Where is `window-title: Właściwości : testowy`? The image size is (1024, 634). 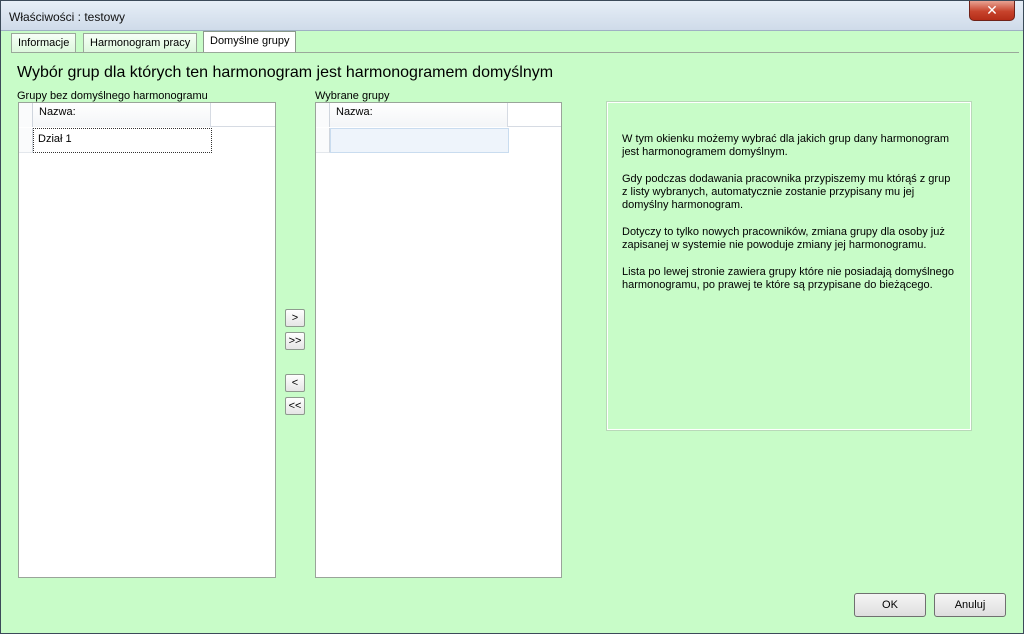 window-title: Właściwości : testowy is located at coordinates (67, 17).